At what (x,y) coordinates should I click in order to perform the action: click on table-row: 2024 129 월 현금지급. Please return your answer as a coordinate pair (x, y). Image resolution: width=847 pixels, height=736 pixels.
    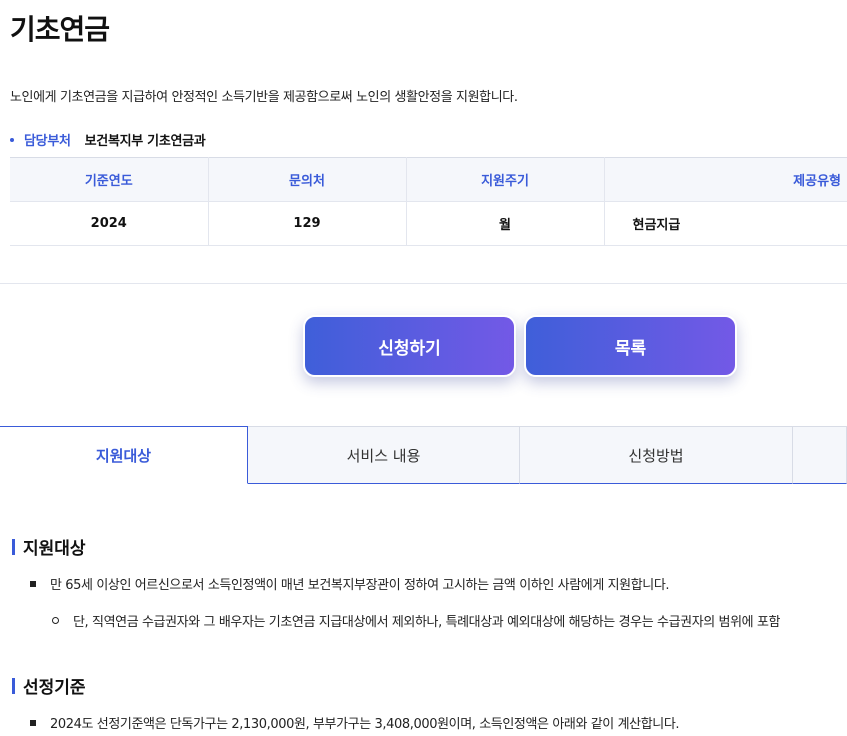
    Looking at the image, I should click on (428, 223).